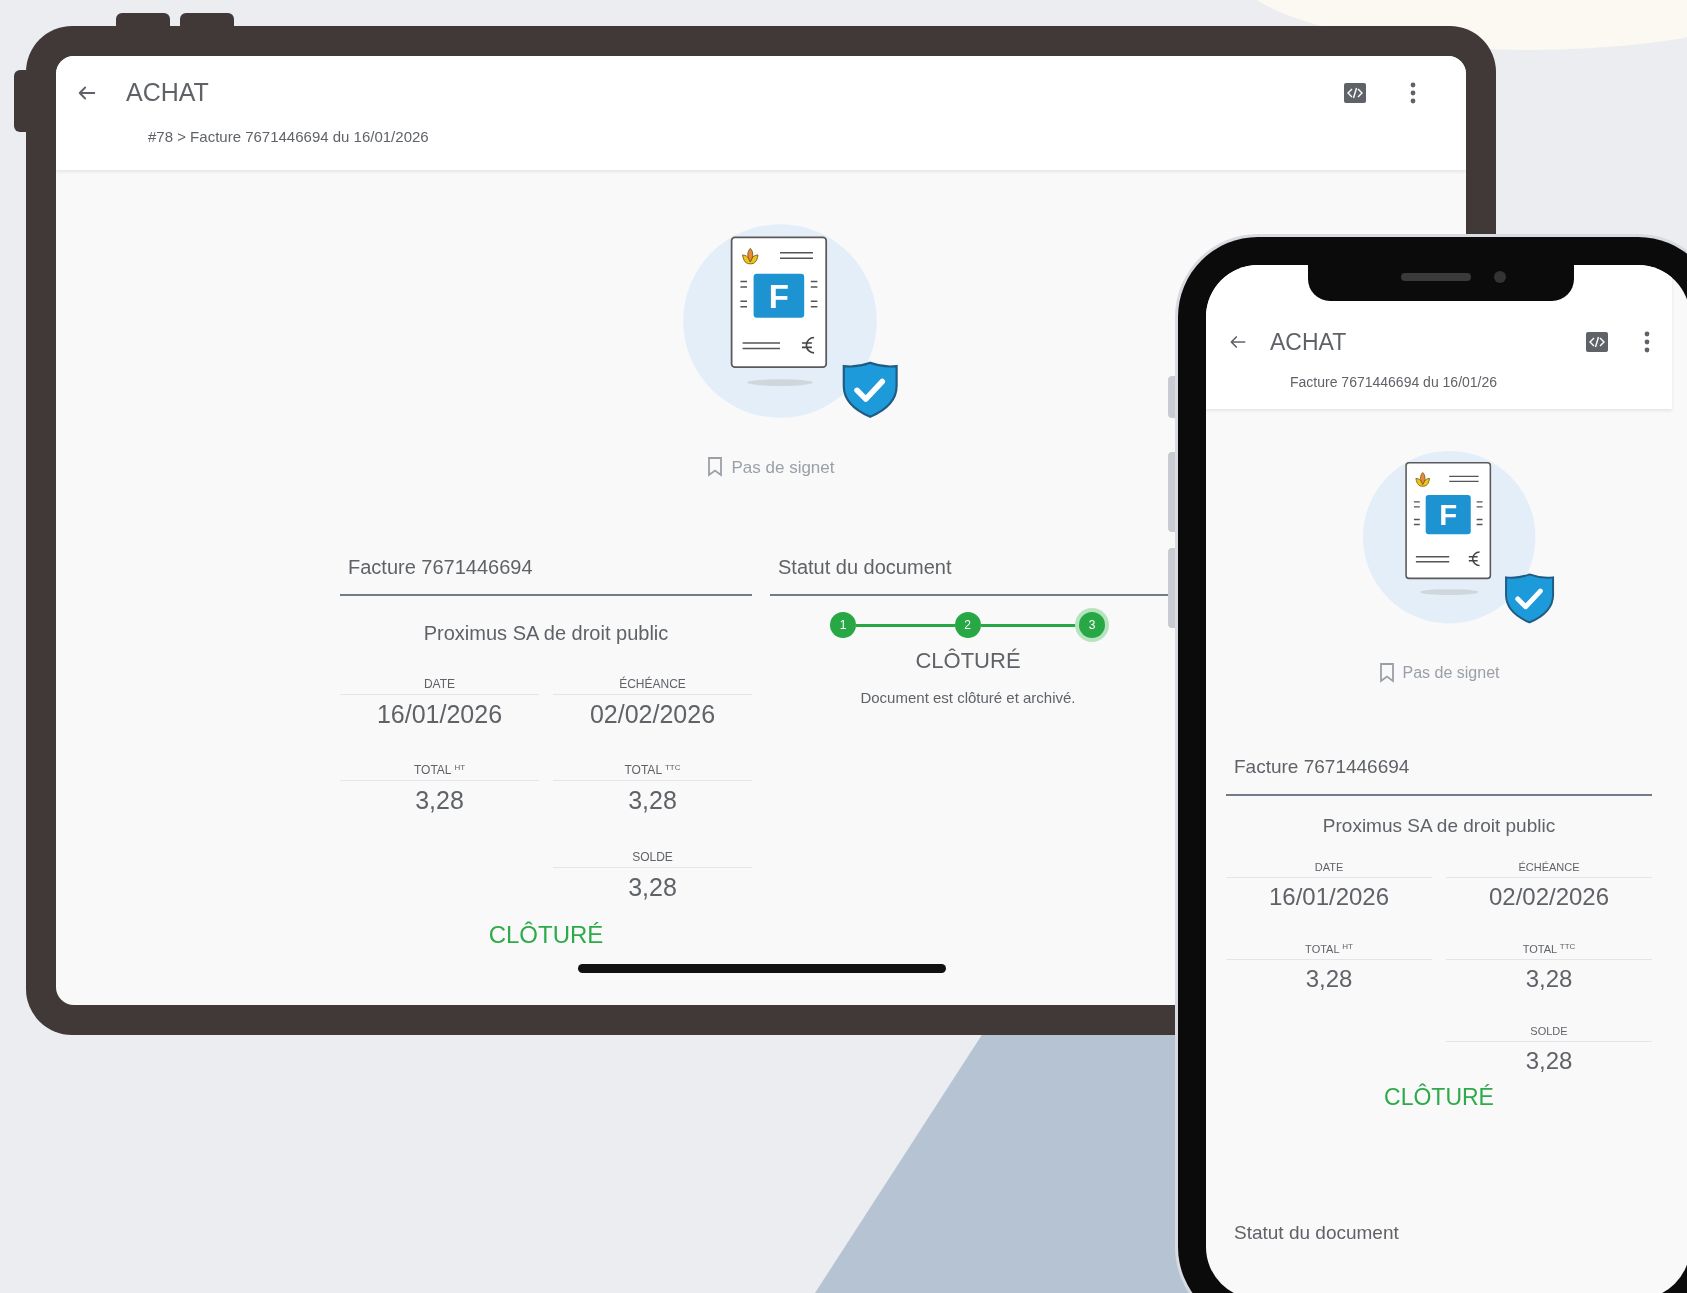  Describe the element at coordinates (968, 698) in the screenshot. I see `status-description: Document est clôturé et archivé.` at that location.